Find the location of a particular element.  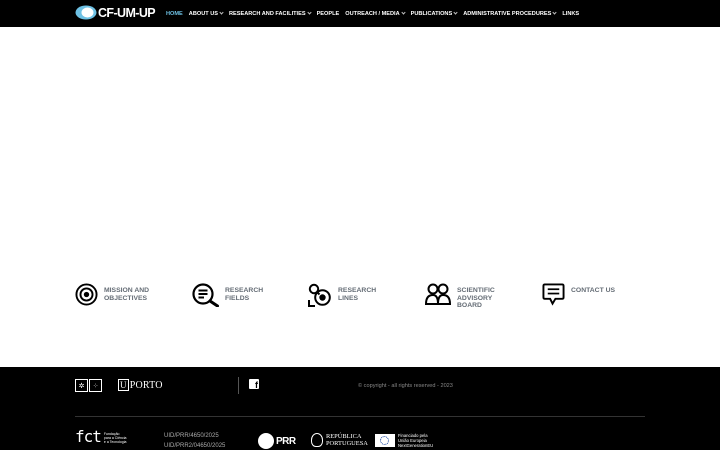

funding-id: UID/PRR/4650/2025 is located at coordinates (191, 436).